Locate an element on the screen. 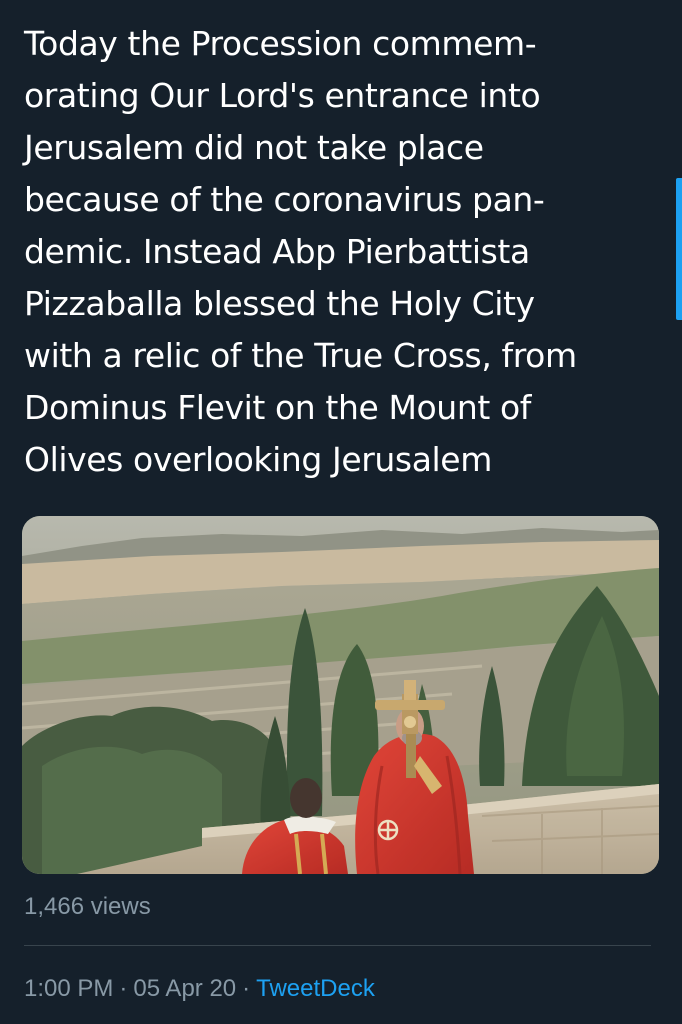 The width and height of the screenshot is (682, 1024). tweet-text-line: demic. Instead Abp Pierbattista is located at coordinates (277, 251).